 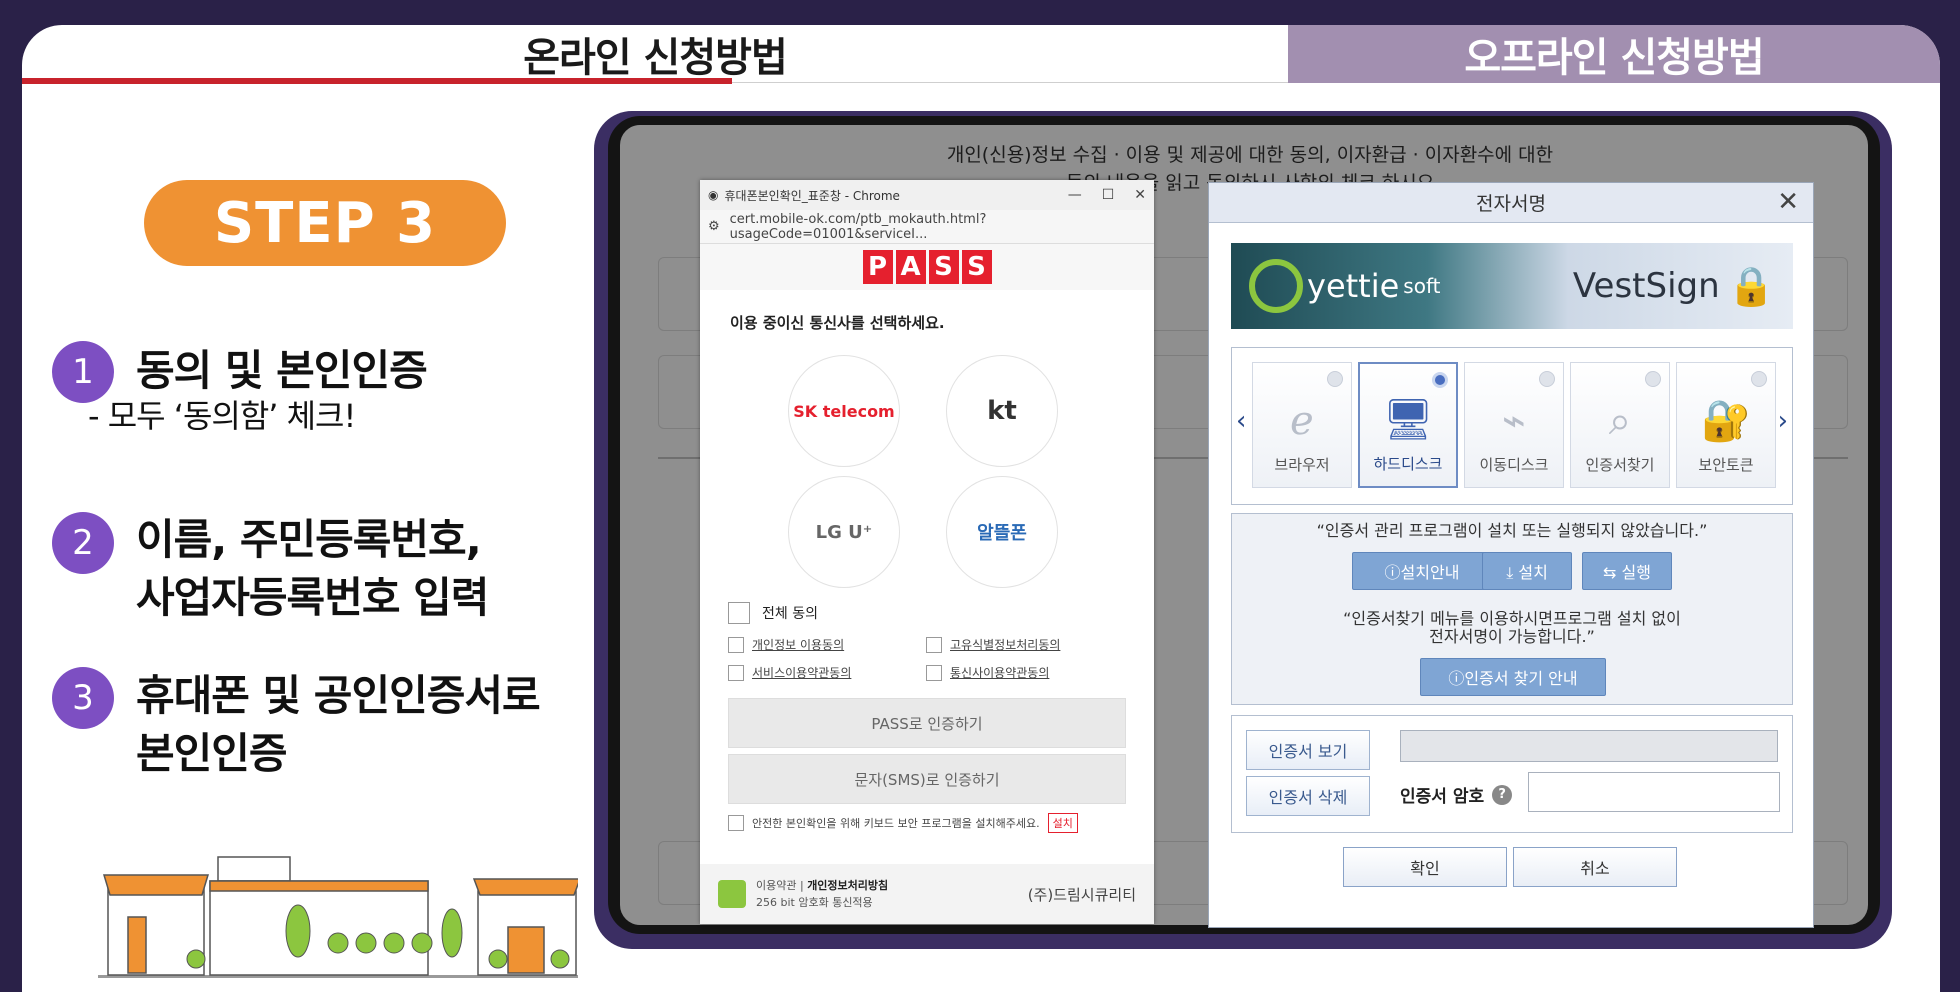 What do you see at coordinates (1425, 867) in the screenshot?
I see `ok-button: 확인` at bounding box center [1425, 867].